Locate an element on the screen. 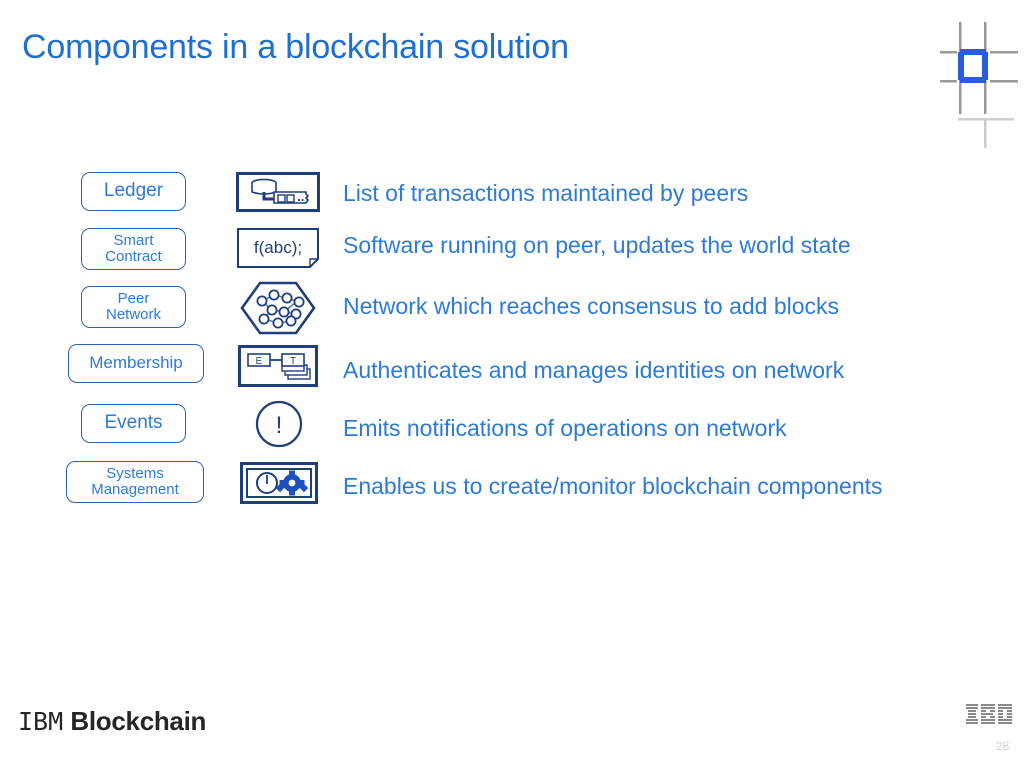  label-line: Peer is located at coordinates (133, 298).